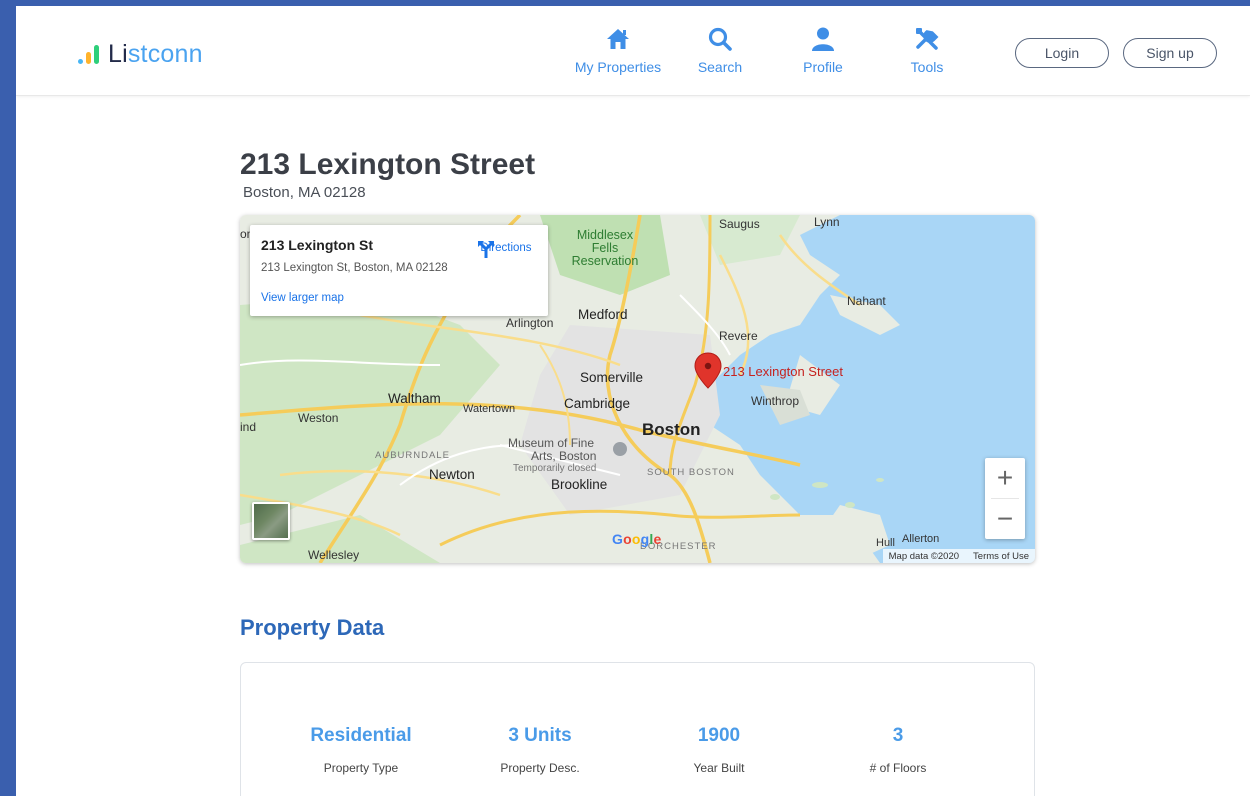  Describe the element at coordinates (248, 427) in the screenshot. I see `map-label-ind: ind` at that location.